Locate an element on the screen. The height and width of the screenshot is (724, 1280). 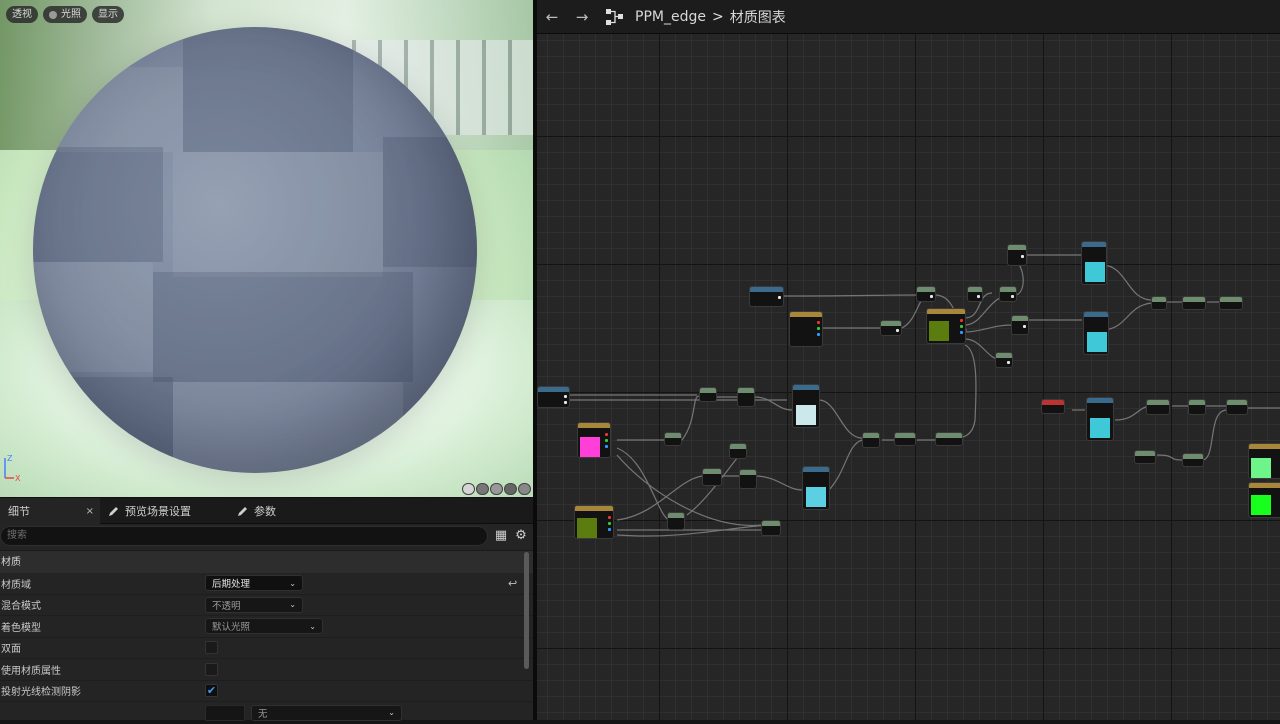
property-material-domain: 材质域 后期处理 ⌄ ↩ is located at coordinates (266, 584).